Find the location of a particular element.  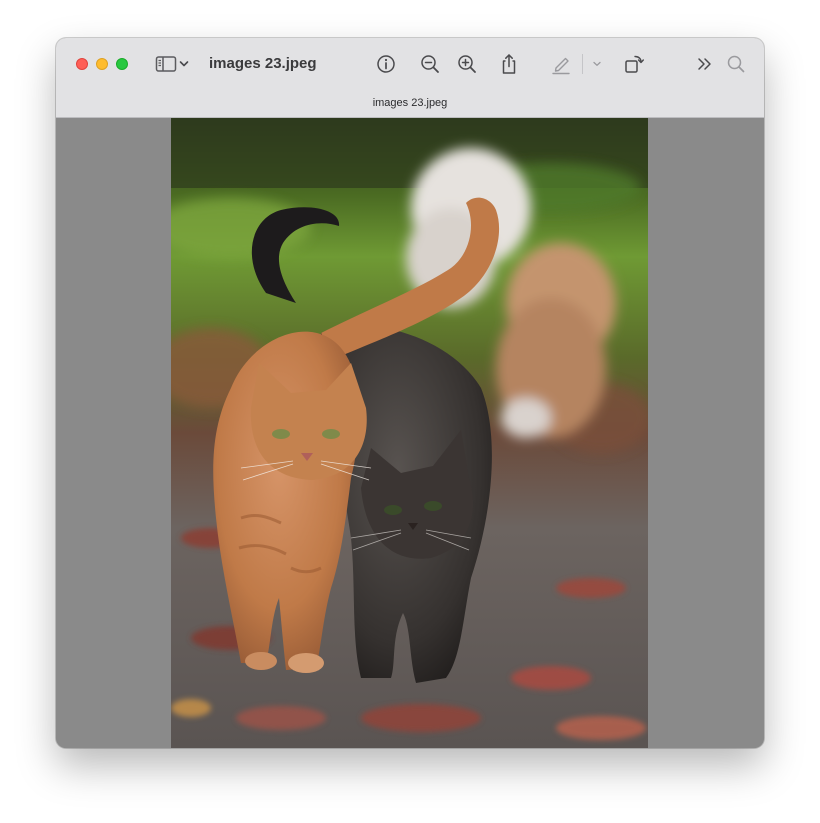

rotate-icon is located at coordinates (634, 64).